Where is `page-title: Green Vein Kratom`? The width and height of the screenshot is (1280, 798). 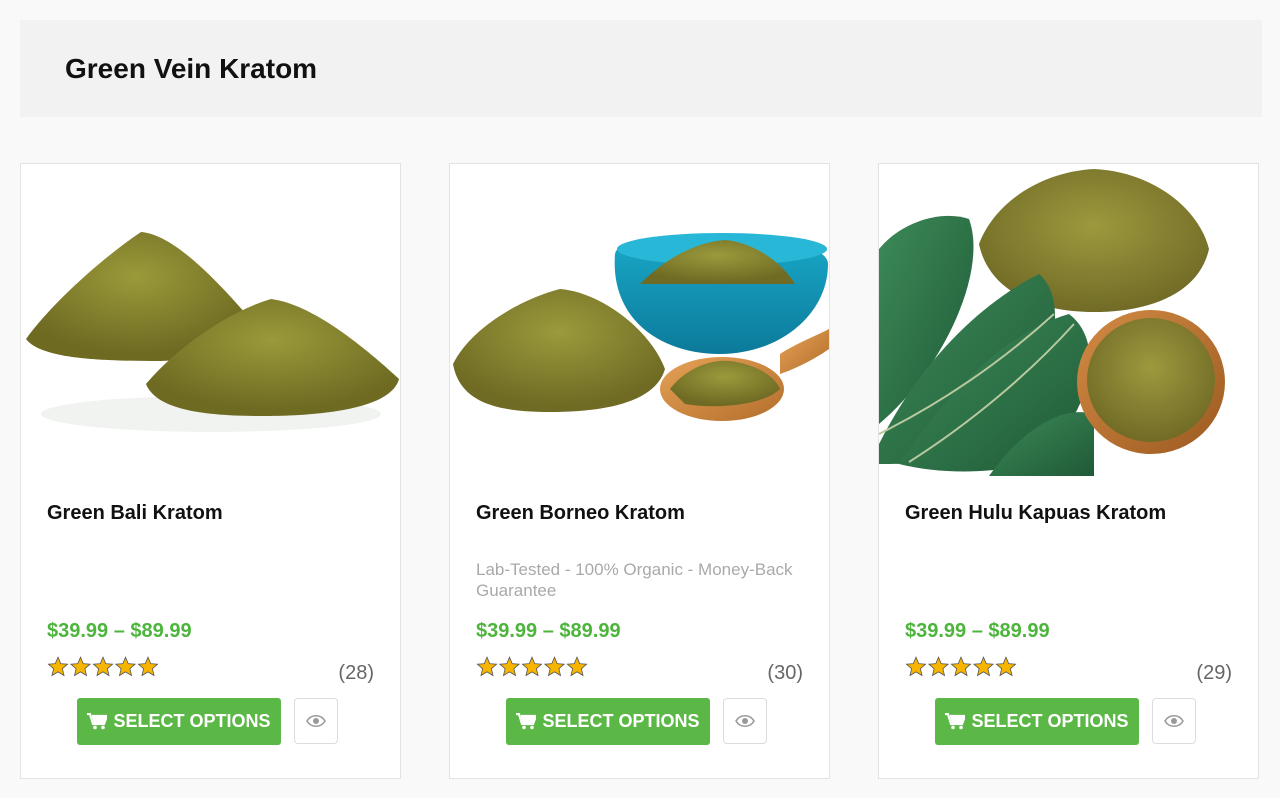
page-title: Green Vein Kratom is located at coordinates (191, 68).